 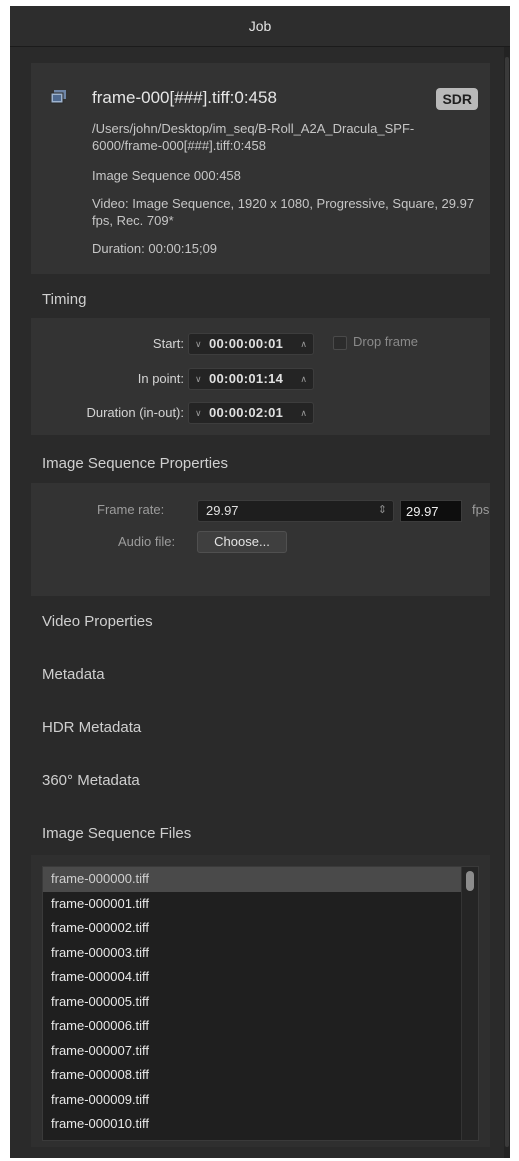 I want to click on source-filename: frame-000[###].tiff:0:458, so click(x=184, y=97).